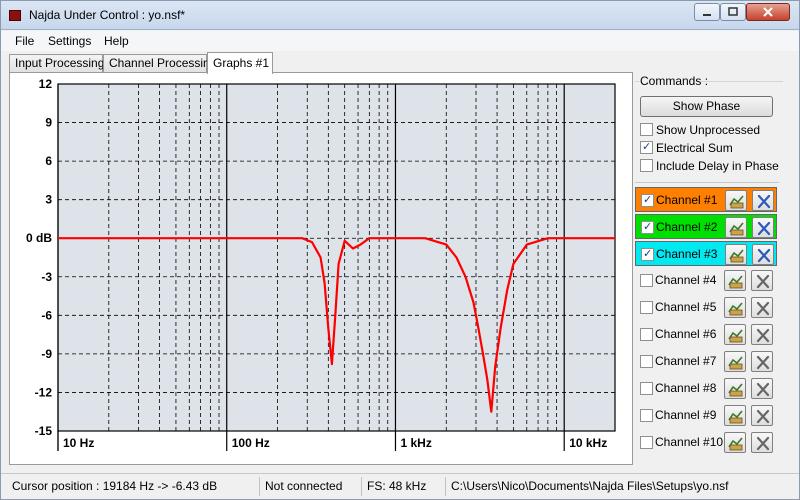 The image size is (800, 500). What do you see at coordinates (159, 63) in the screenshot?
I see `tab-channel-processing: Channel Processing` at bounding box center [159, 63].